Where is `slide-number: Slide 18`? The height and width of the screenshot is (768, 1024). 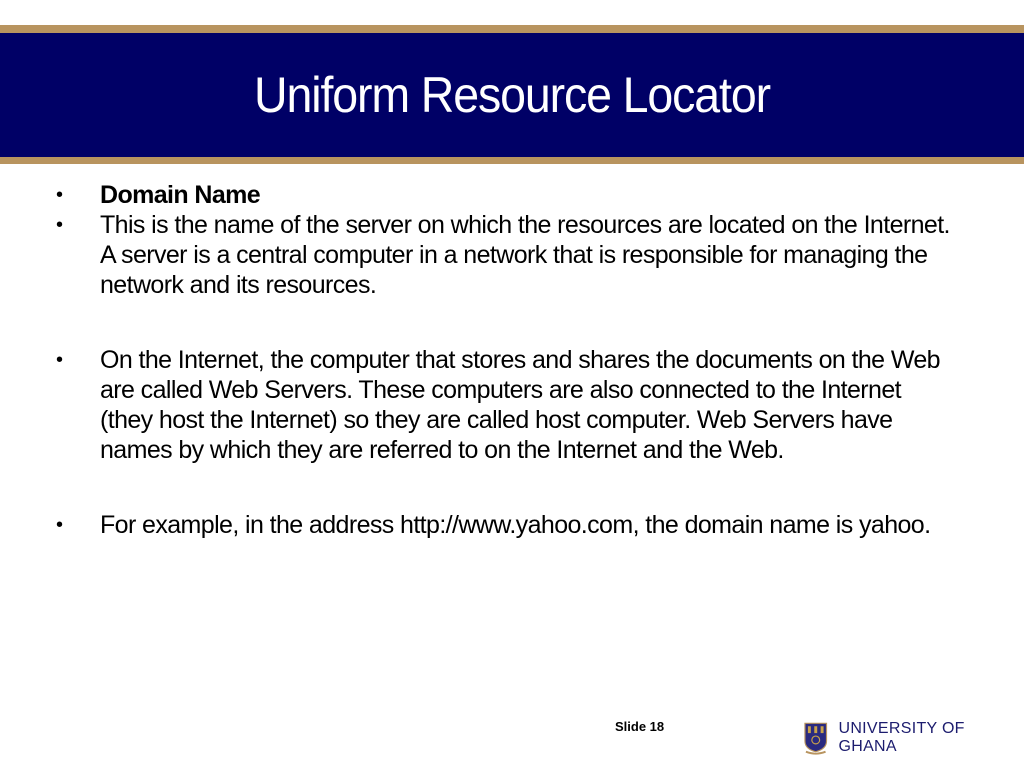
slide-number: Slide 18 is located at coordinates (640, 726).